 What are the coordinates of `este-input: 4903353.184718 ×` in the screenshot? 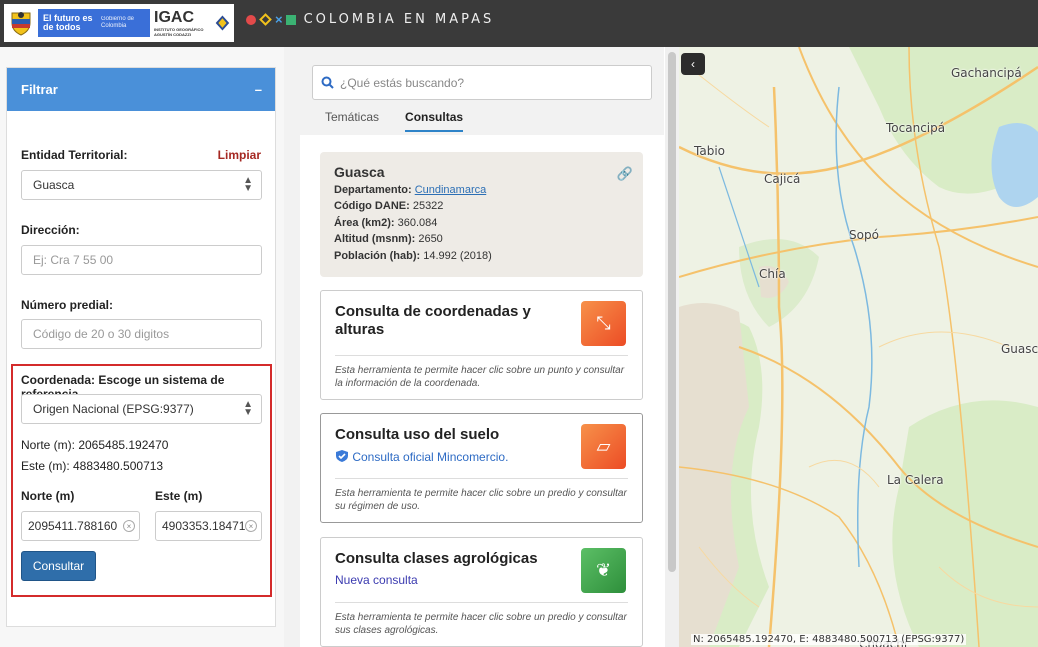 It's located at (208, 526).